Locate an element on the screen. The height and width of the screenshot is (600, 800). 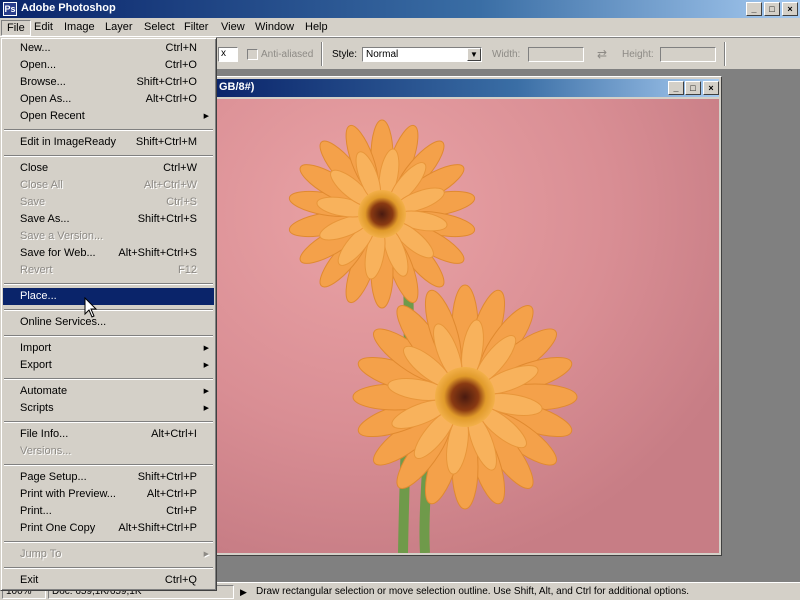
menu-item-save-for-web: Save for Web... Alt+Shift+Ctrl+S is located at coordinates (108, 253).